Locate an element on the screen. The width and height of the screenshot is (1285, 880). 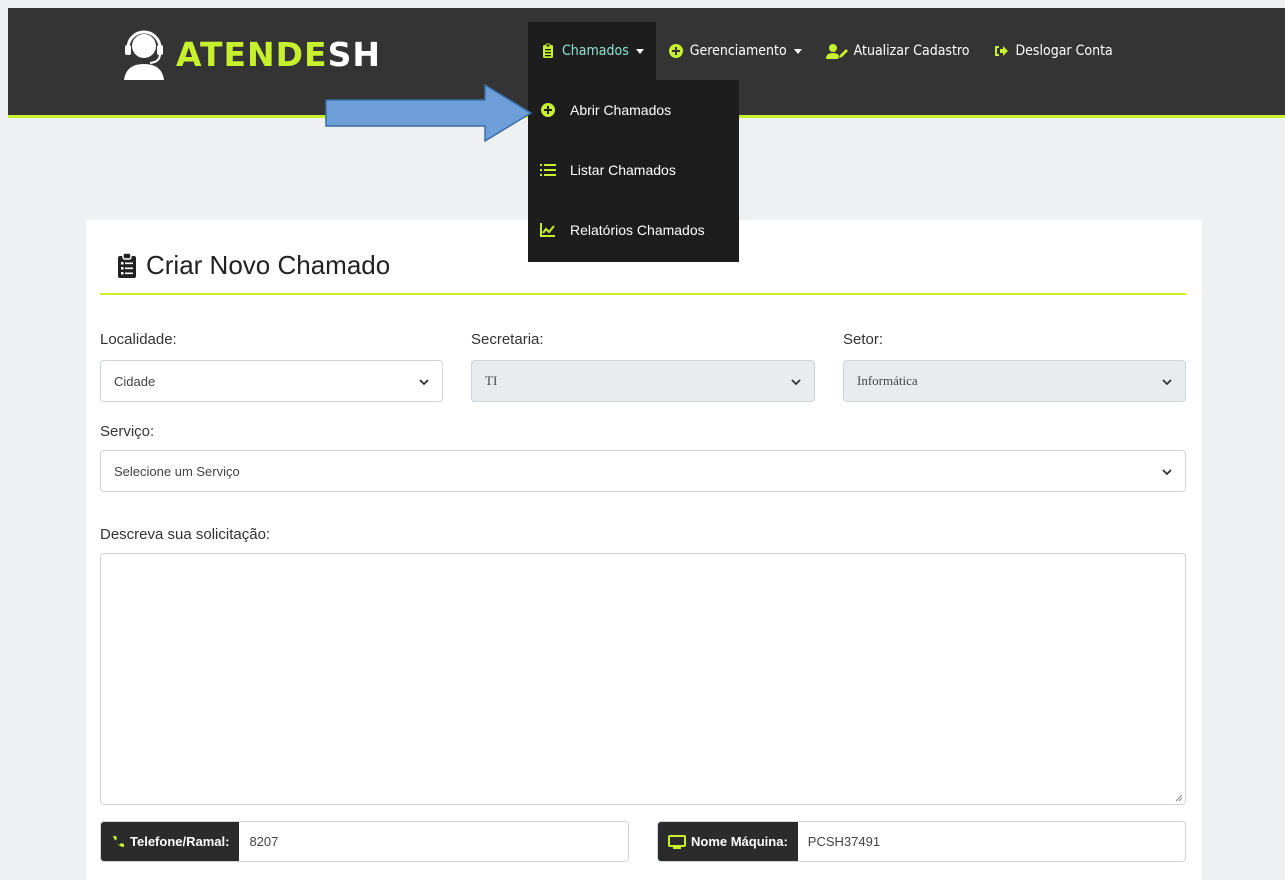
maquina-input-group: Nome Máquina: PCSH37491 is located at coordinates (921, 841).